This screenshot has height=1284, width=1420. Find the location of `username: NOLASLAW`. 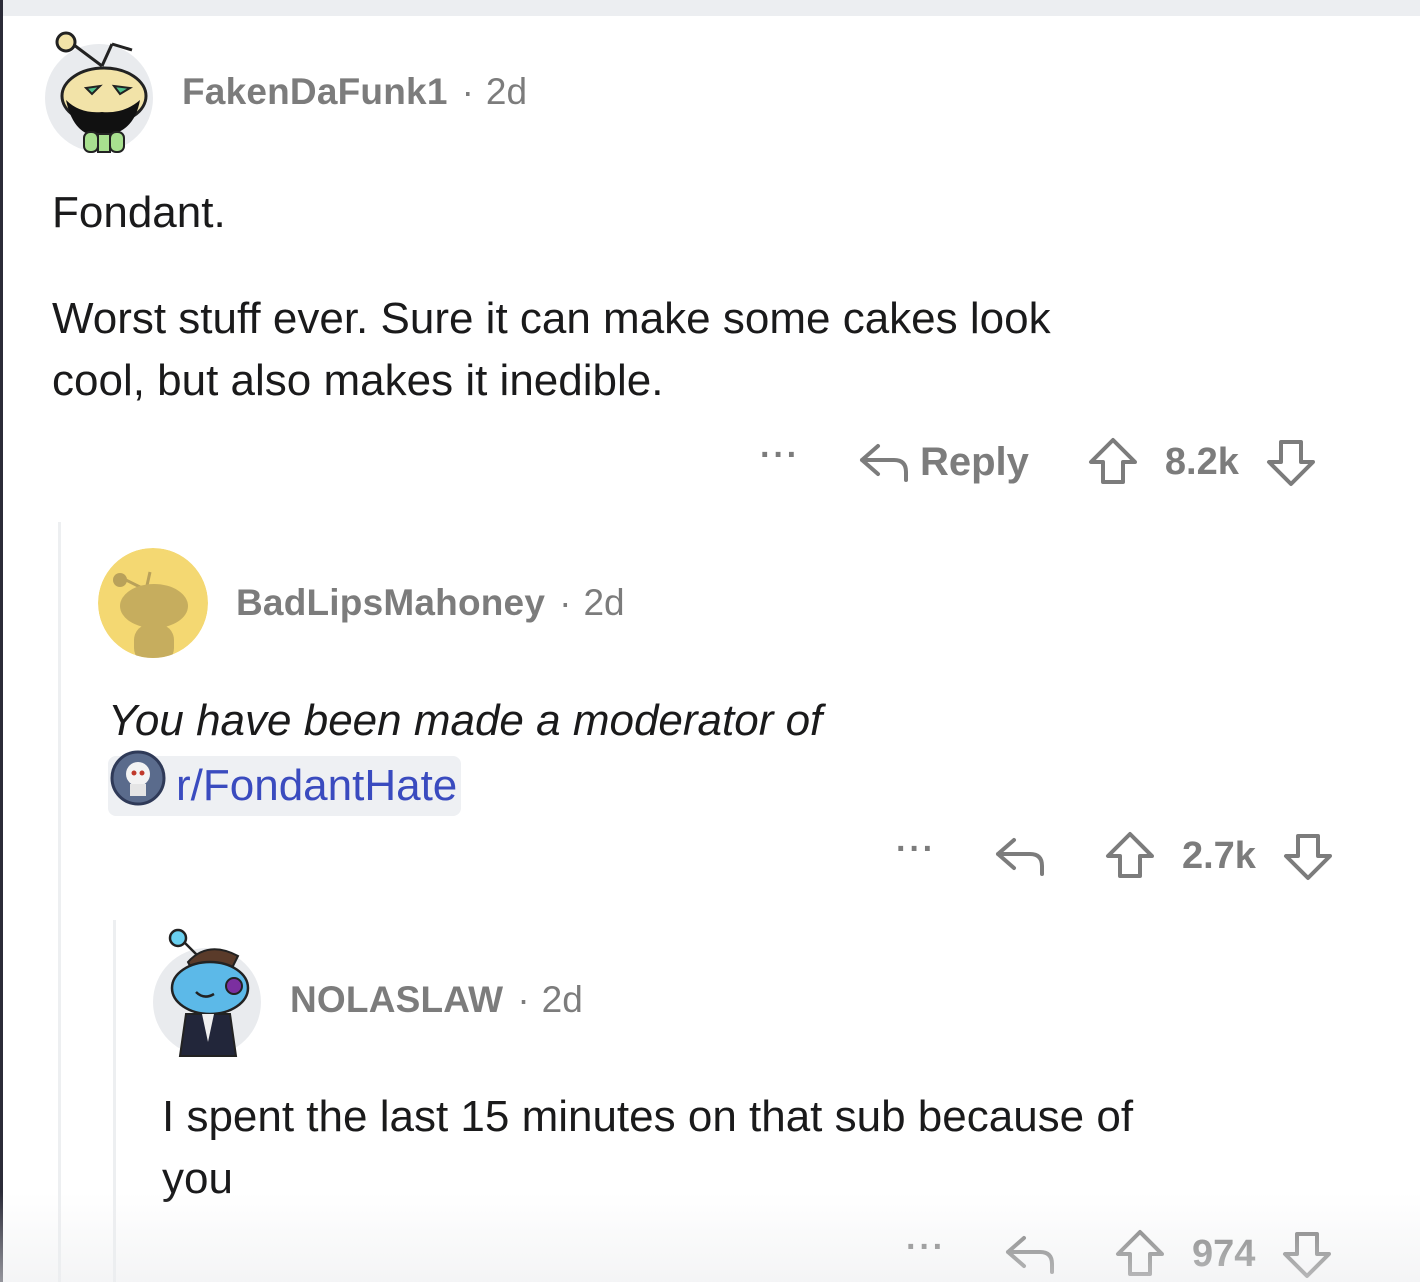

username: NOLASLAW is located at coordinates (396, 1000).